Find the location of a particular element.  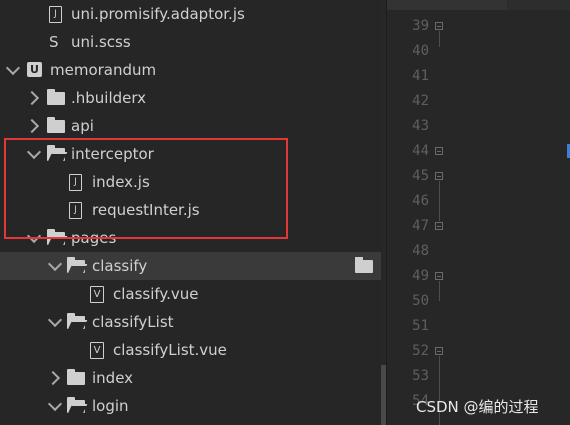

tree-item-classify: classify is located at coordinates (190, 266).